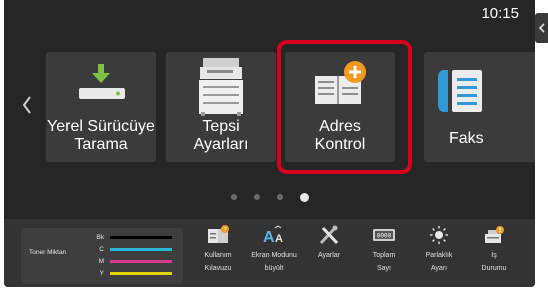 The width and height of the screenshot is (548, 293). What do you see at coordinates (479, 91) in the screenshot?
I see `fax-icon` at bounding box center [479, 91].